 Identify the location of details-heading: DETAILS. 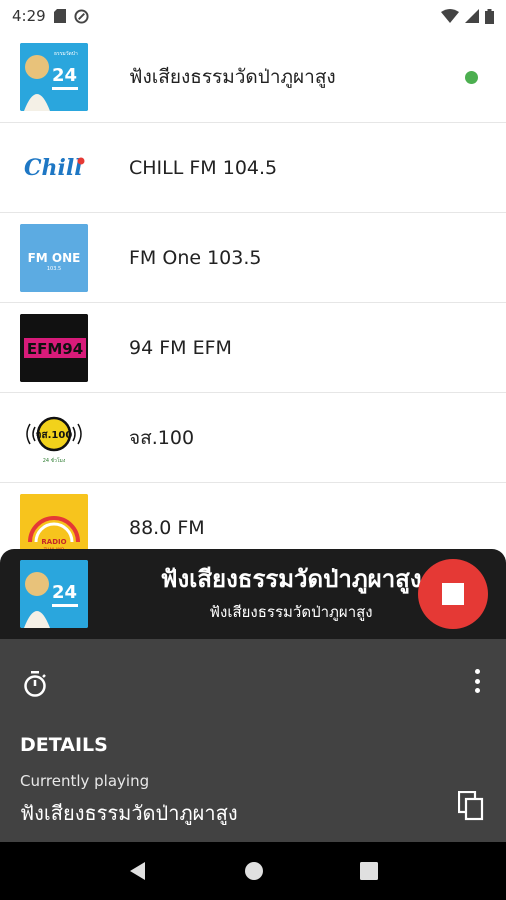
(64, 745).